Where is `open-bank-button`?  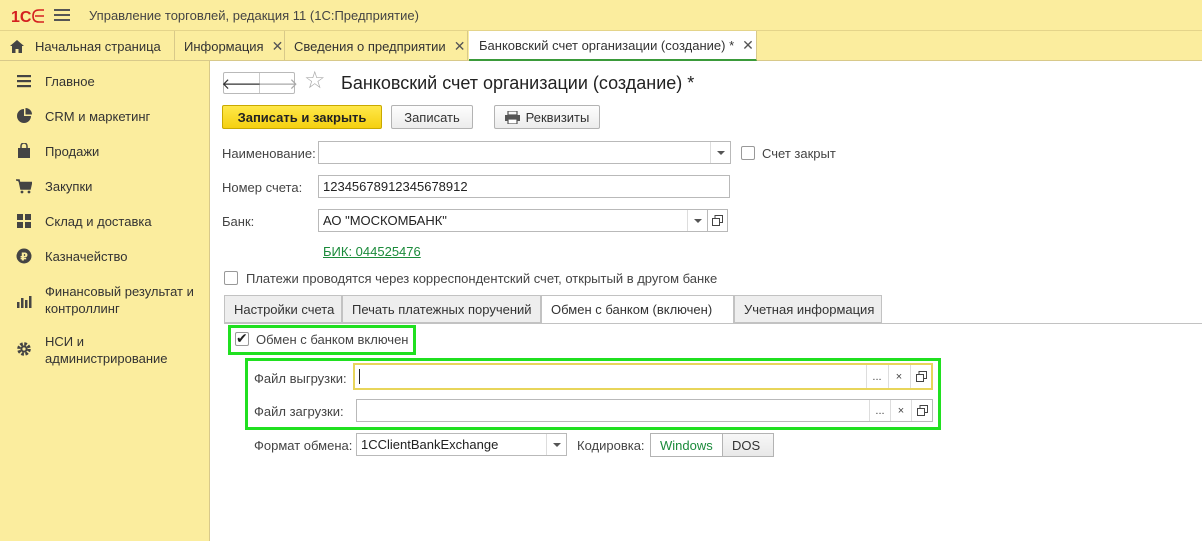
open-bank-button is located at coordinates (717, 220).